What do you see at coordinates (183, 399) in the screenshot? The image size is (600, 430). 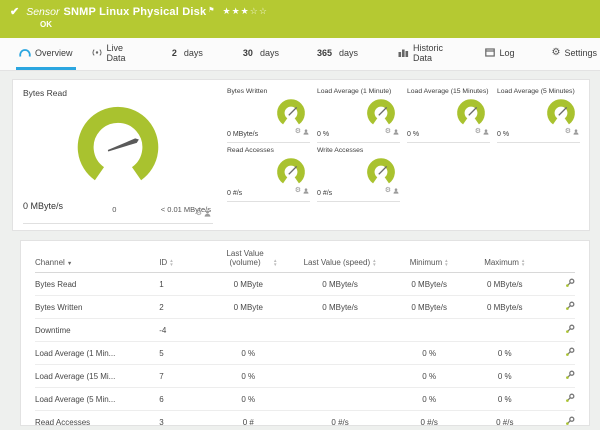 I see `channel-id: 6` at bounding box center [183, 399].